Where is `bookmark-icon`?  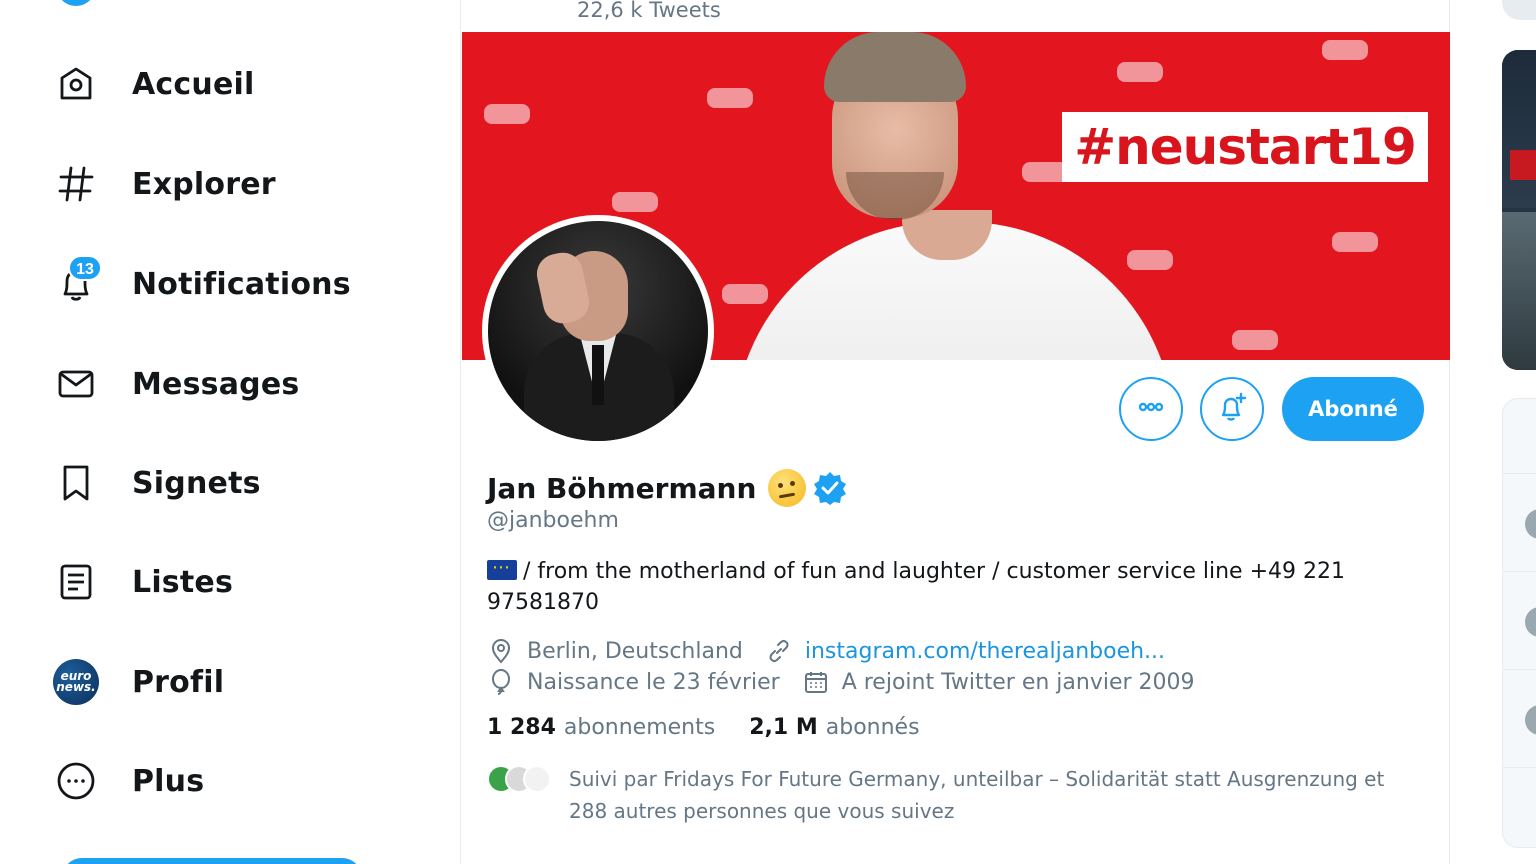 bookmark-icon is located at coordinates (76, 483).